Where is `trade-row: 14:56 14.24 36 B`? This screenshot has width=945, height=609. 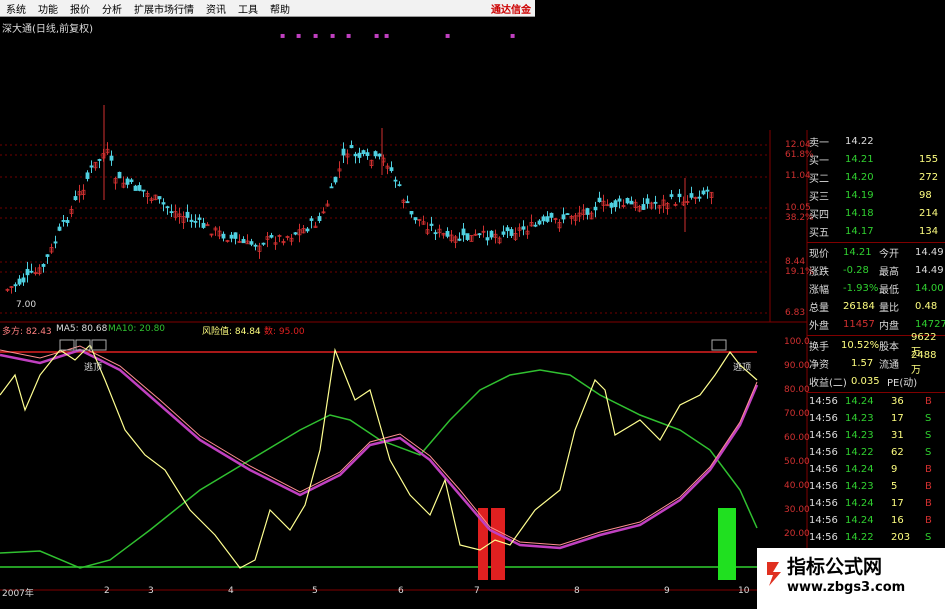
trade-row: 14:56 14.24 36 B is located at coordinates (876, 401).